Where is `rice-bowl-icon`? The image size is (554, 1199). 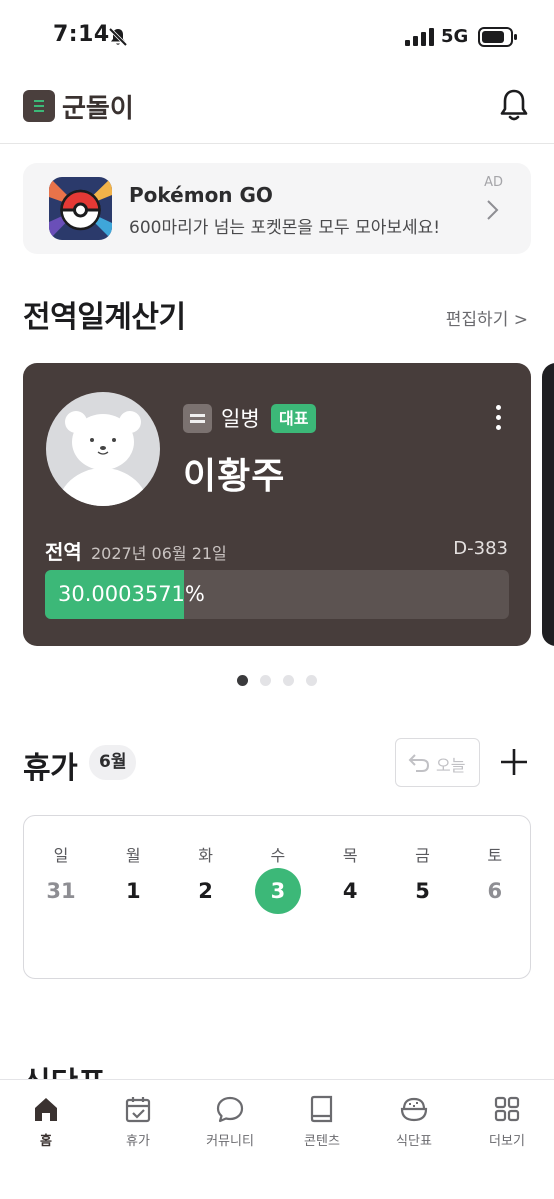 rice-bowl-icon is located at coordinates (414, 1109).